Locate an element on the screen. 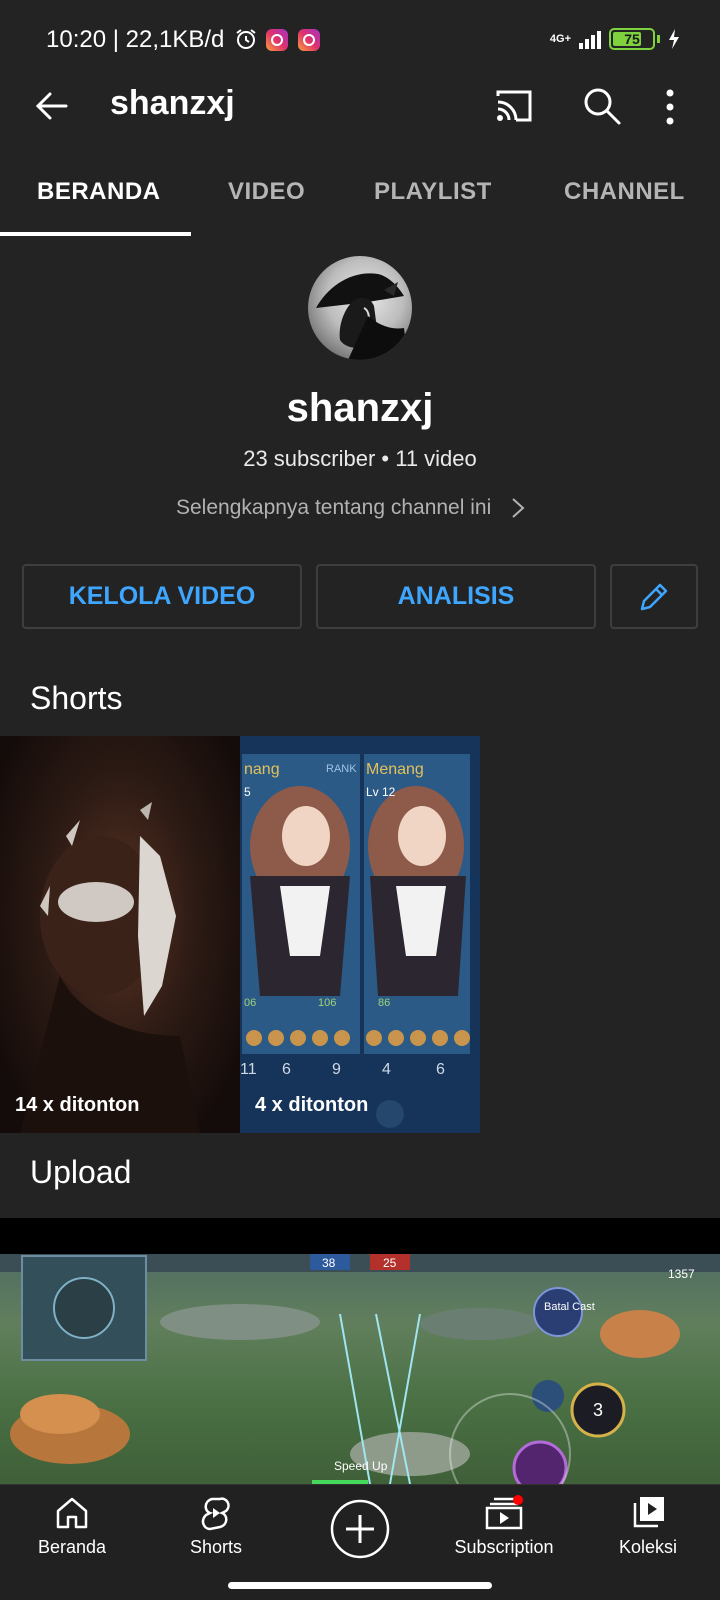 This screenshot has width=720, height=1600. library-icon is located at coordinates (648, 1512).